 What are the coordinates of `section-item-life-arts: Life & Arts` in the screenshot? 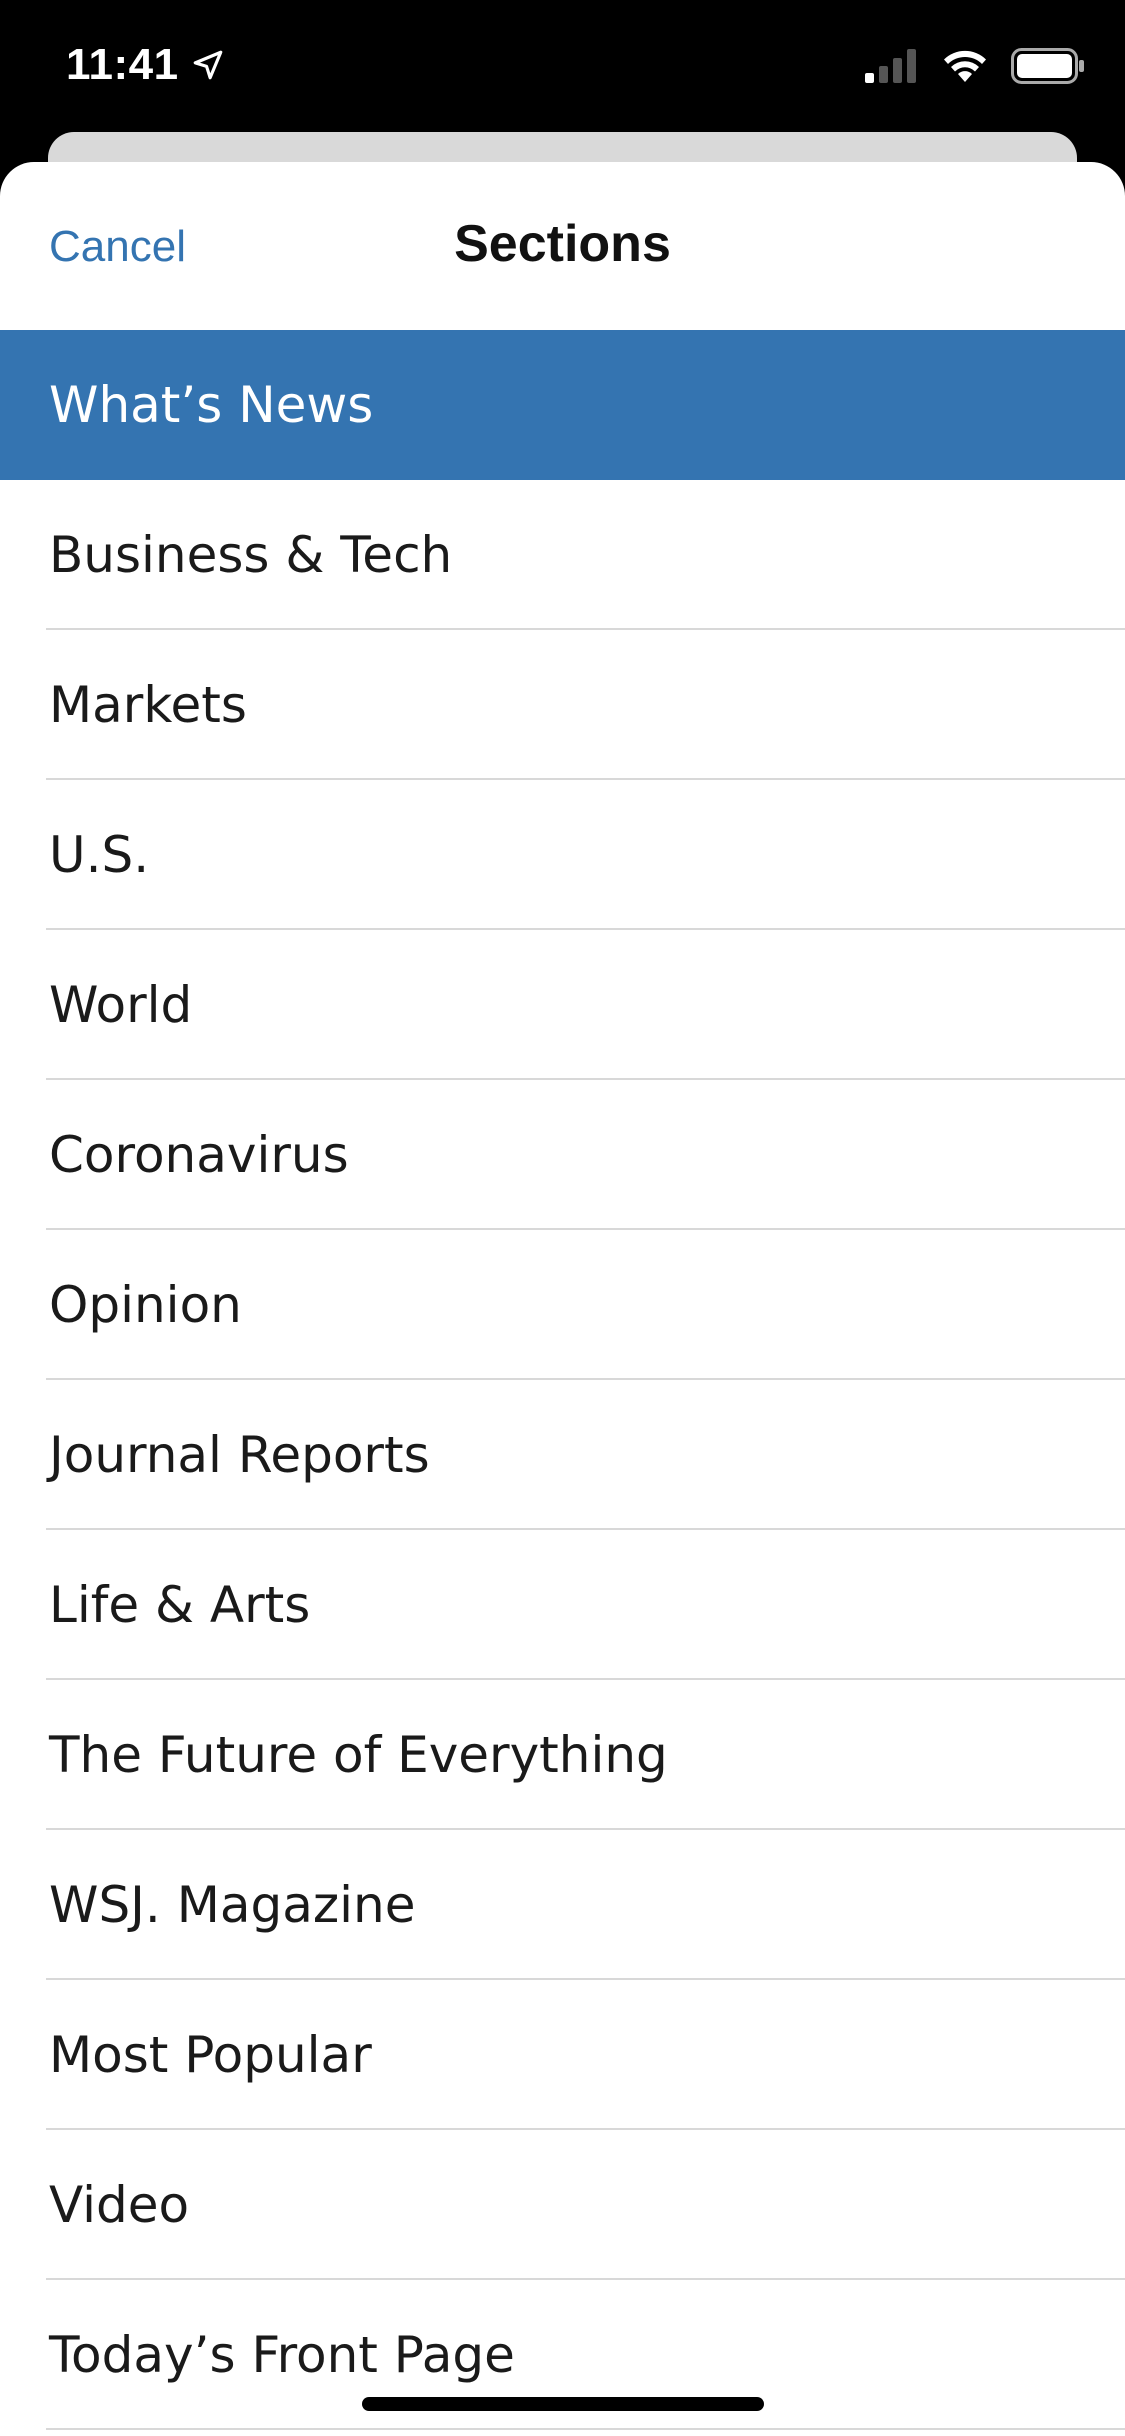 It's located at (562, 1605).